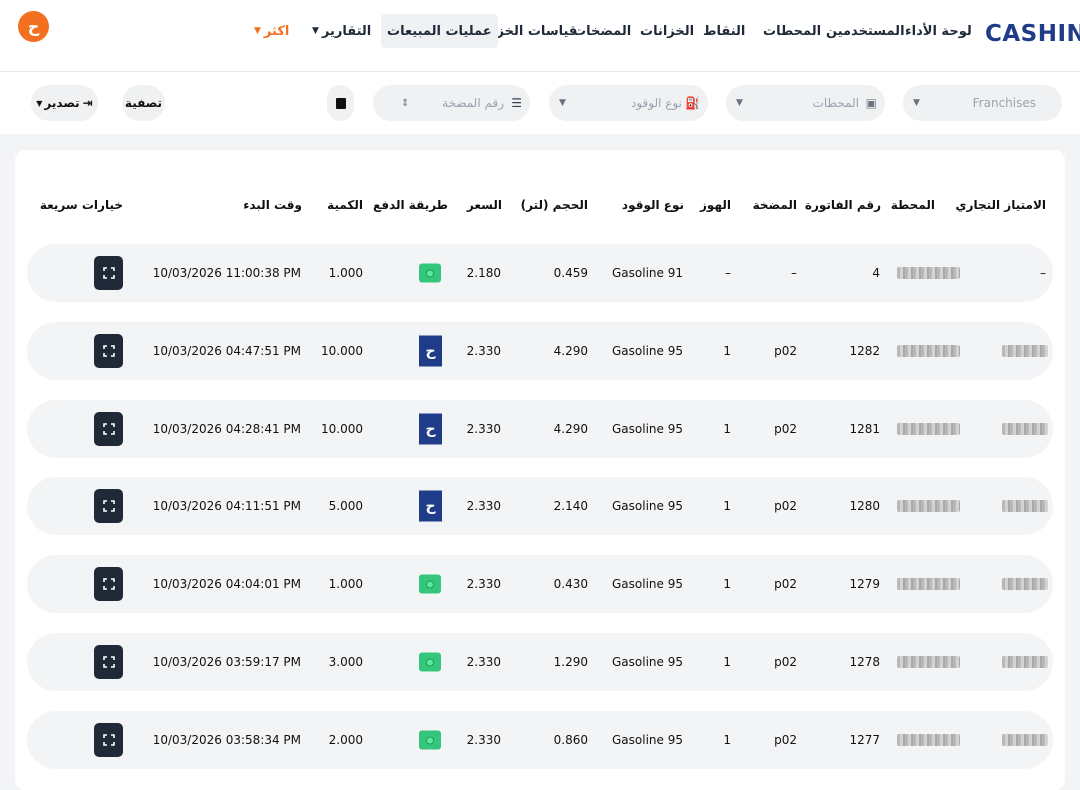  What do you see at coordinates (484, 205) in the screenshot?
I see `header-price: السعر` at bounding box center [484, 205].